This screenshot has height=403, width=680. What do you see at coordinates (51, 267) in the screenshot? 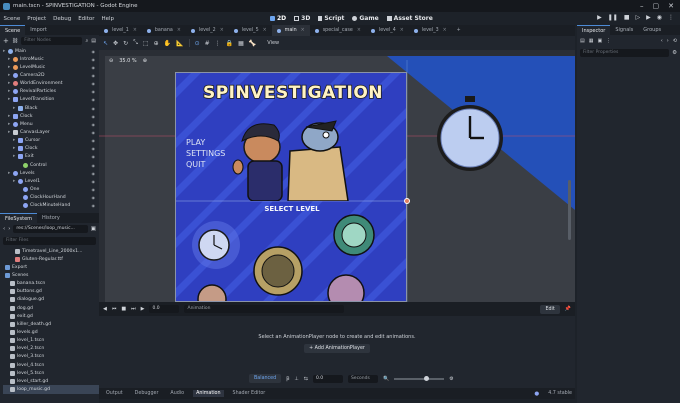
I see `file-item: Export` at bounding box center [51, 267].